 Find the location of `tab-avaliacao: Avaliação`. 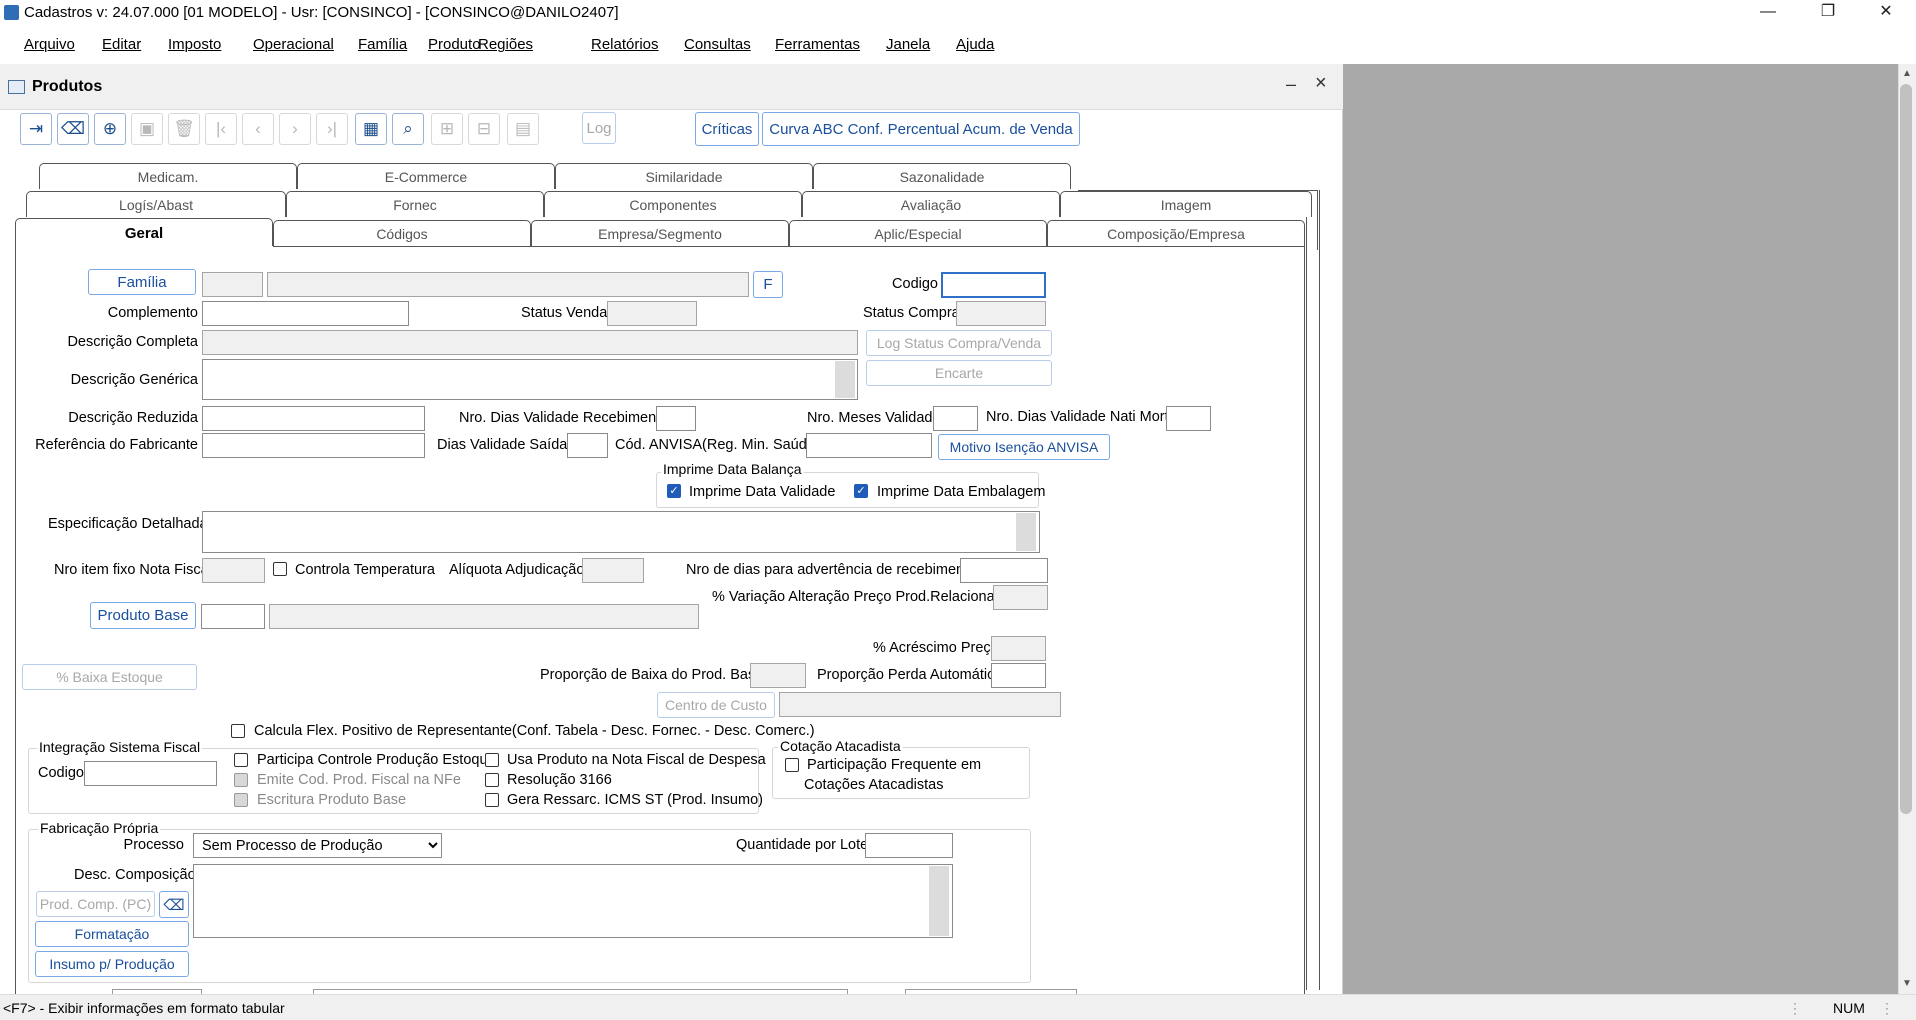

tab-avaliacao: Avaliação is located at coordinates (931, 204).